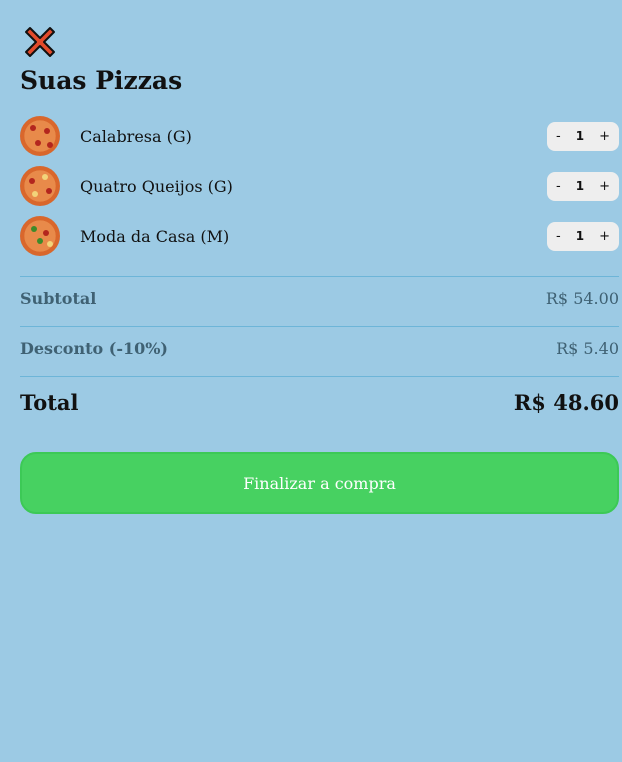 The height and width of the screenshot is (762, 622). Describe the element at coordinates (58, 298) in the screenshot. I see `subtotal-label: Subtotal` at that location.